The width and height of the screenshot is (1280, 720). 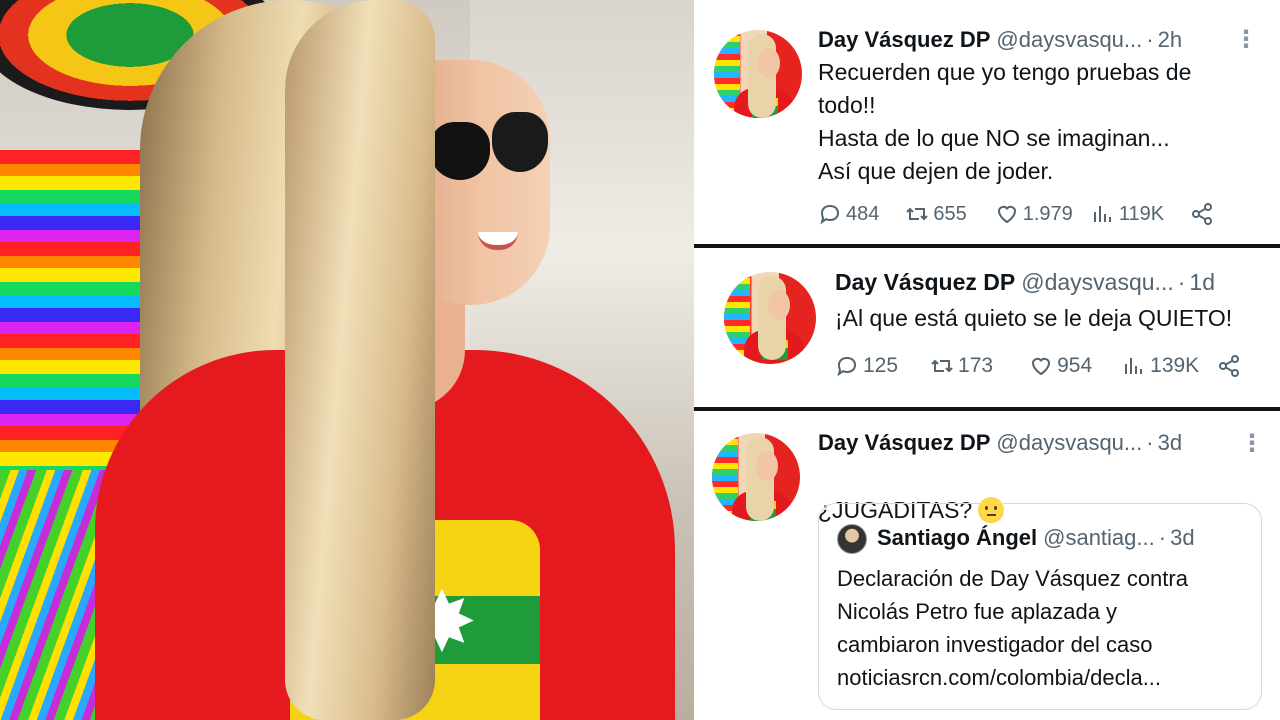 What do you see at coordinates (1034, 318) in the screenshot?
I see `tweet-text: ¡Al que está quieto se le deja QUIETO!` at bounding box center [1034, 318].